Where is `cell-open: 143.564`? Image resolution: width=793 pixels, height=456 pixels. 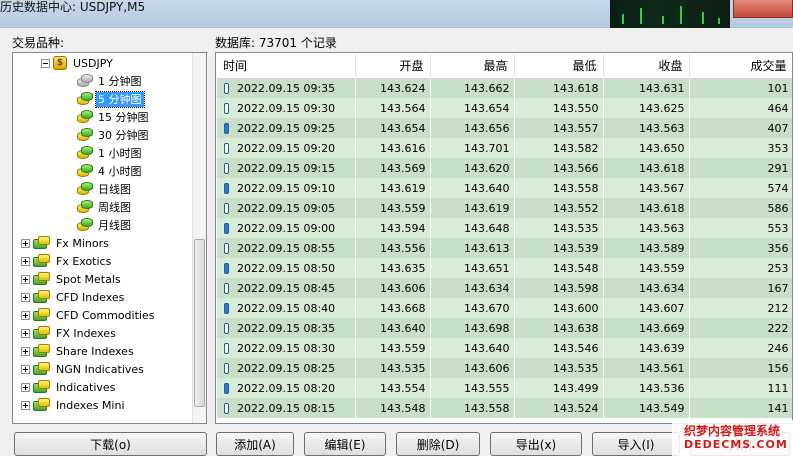
cell-open: 143.564 is located at coordinates (393, 108).